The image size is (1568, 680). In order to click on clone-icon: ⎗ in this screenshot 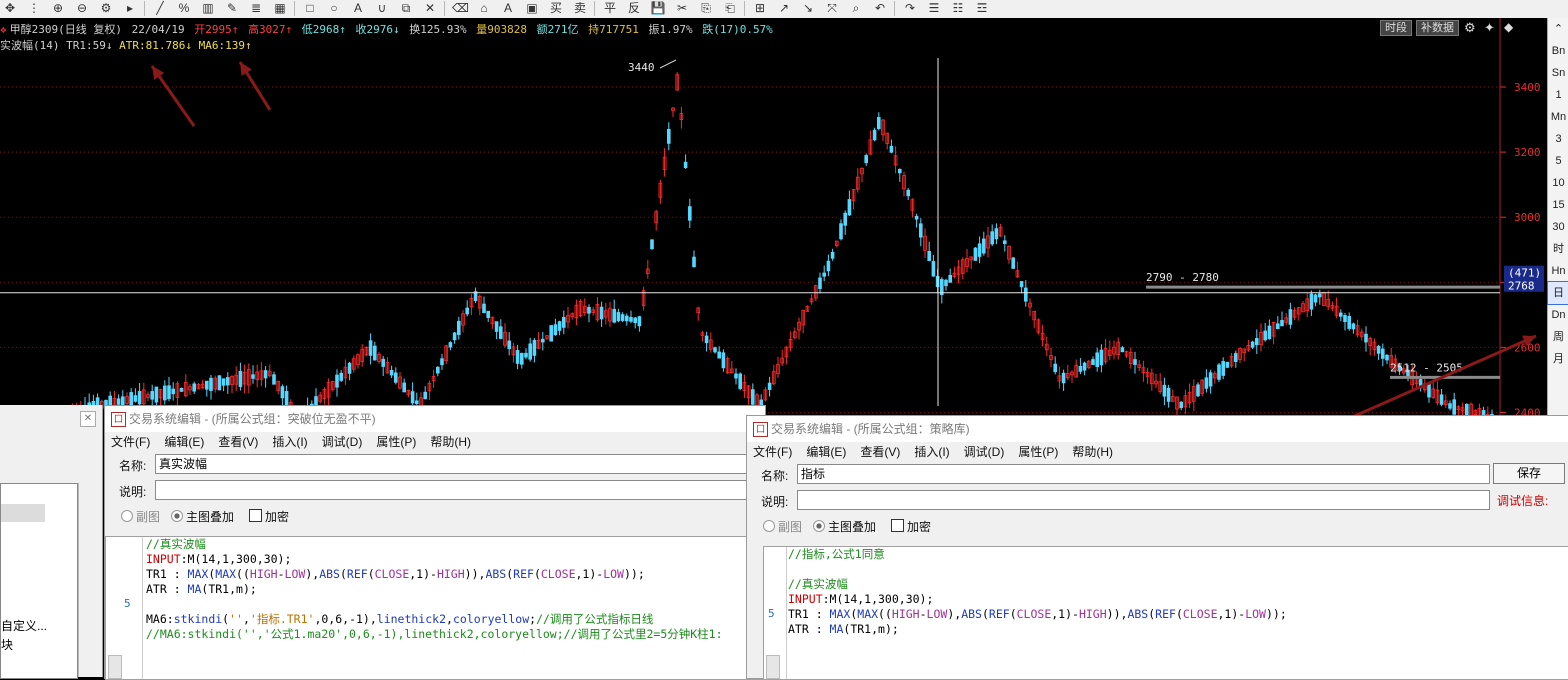, I will do `click(730, 8)`.